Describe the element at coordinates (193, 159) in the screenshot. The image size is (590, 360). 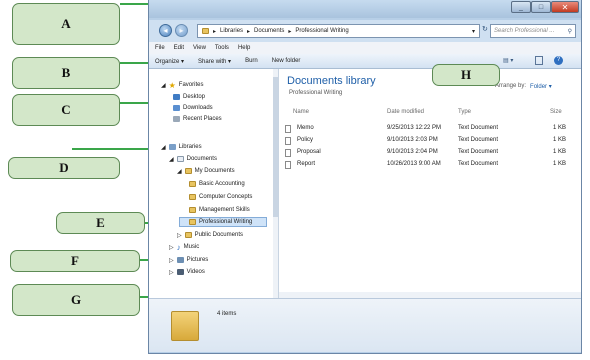
I see `nav-documents: ◢ Documents` at that location.